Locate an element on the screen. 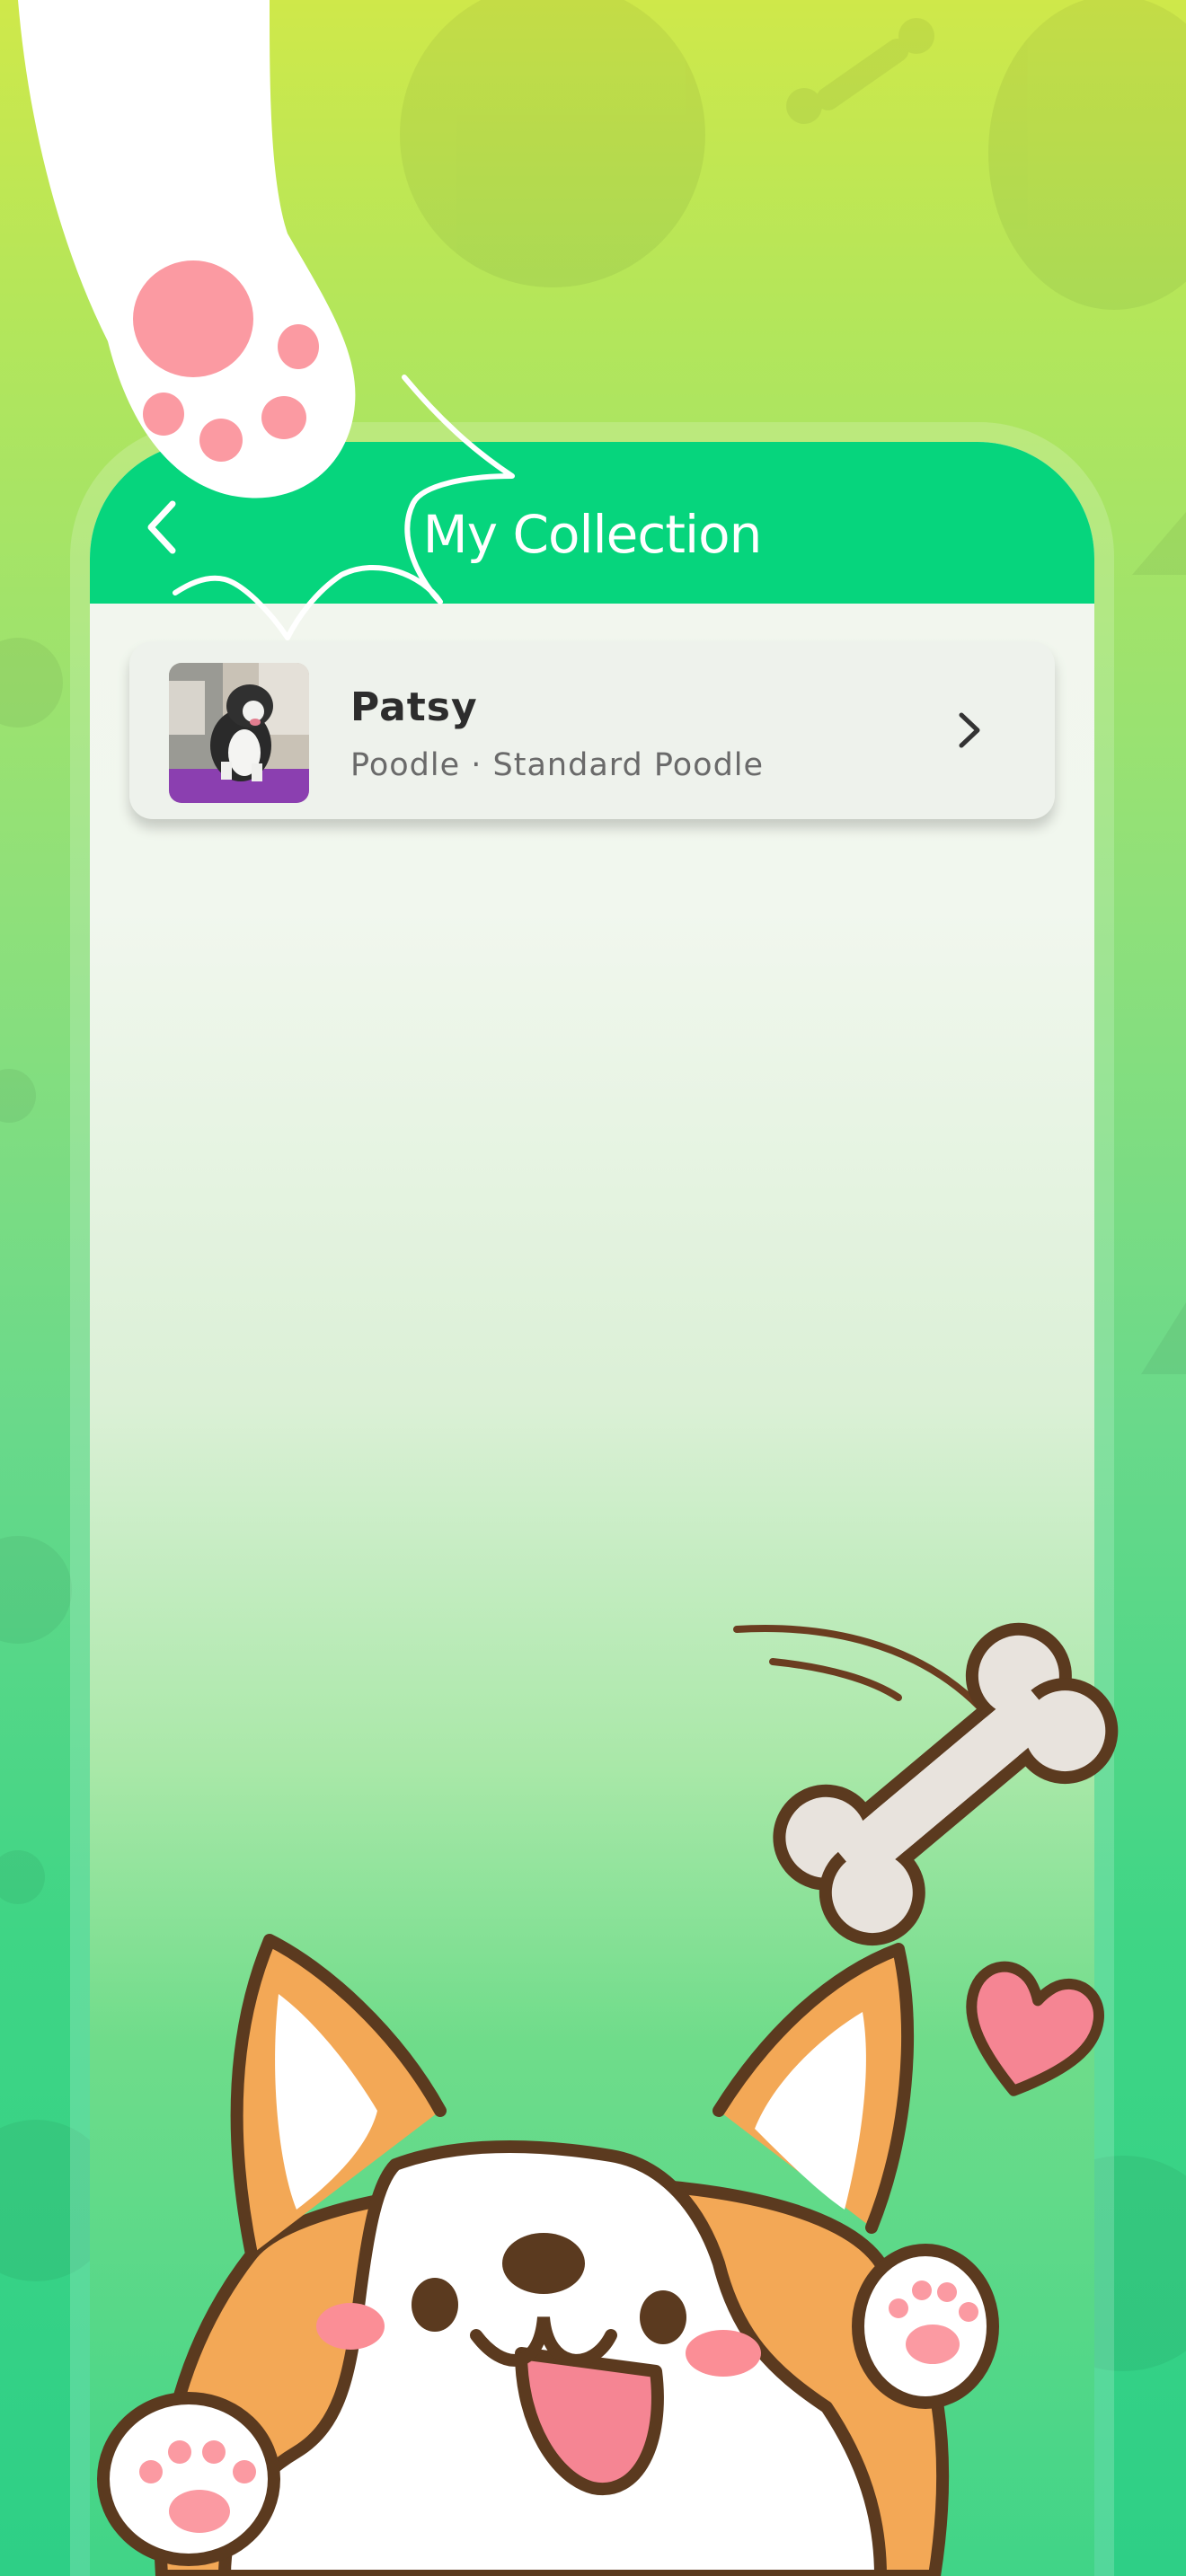 Image resolution: width=1186 pixels, height=2576 pixels. header-bar: My Collection is located at coordinates (592, 523).